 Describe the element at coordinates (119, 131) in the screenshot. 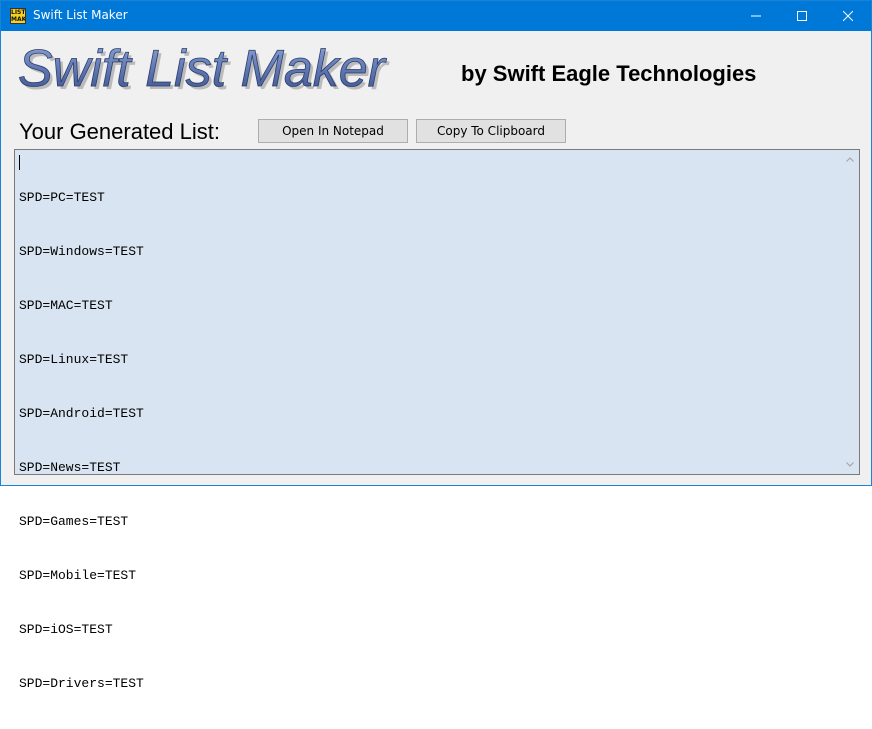

I see `generated-list-label: Your Generated List:` at that location.